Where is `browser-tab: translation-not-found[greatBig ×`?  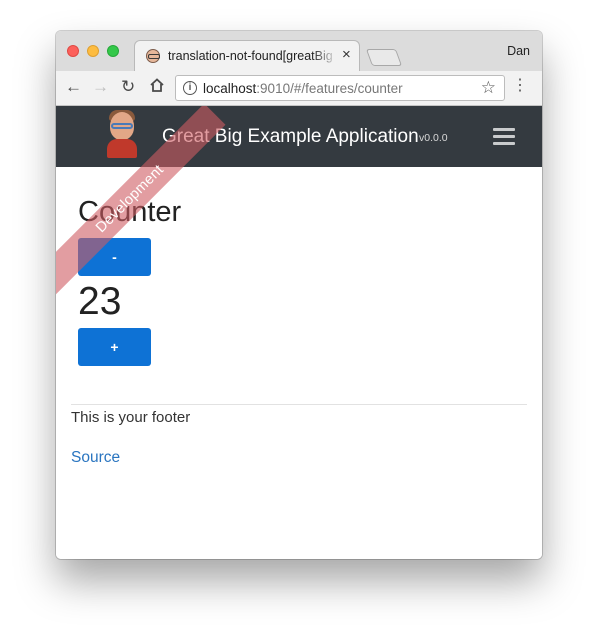 browser-tab: translation-not-found[greatBig × is located at coordinates (247, 55).